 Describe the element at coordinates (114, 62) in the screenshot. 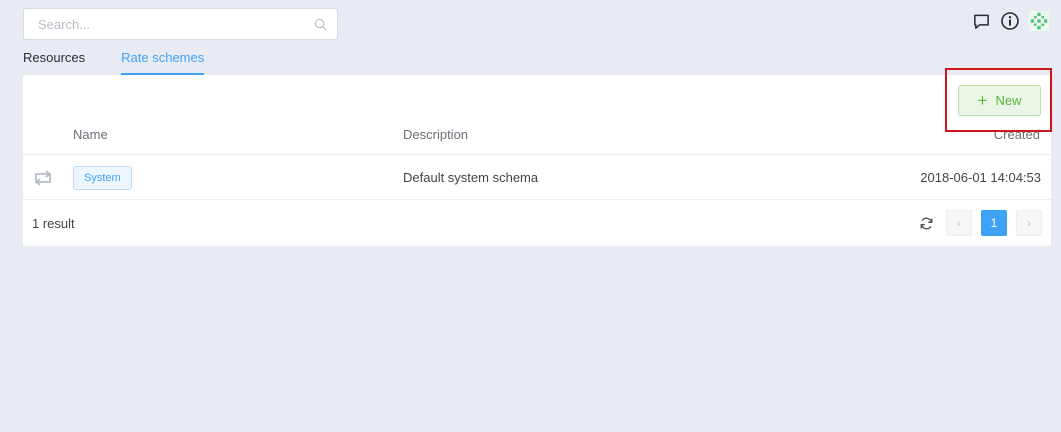

I see `tab-bar: Resources Rate schemes` at that location.